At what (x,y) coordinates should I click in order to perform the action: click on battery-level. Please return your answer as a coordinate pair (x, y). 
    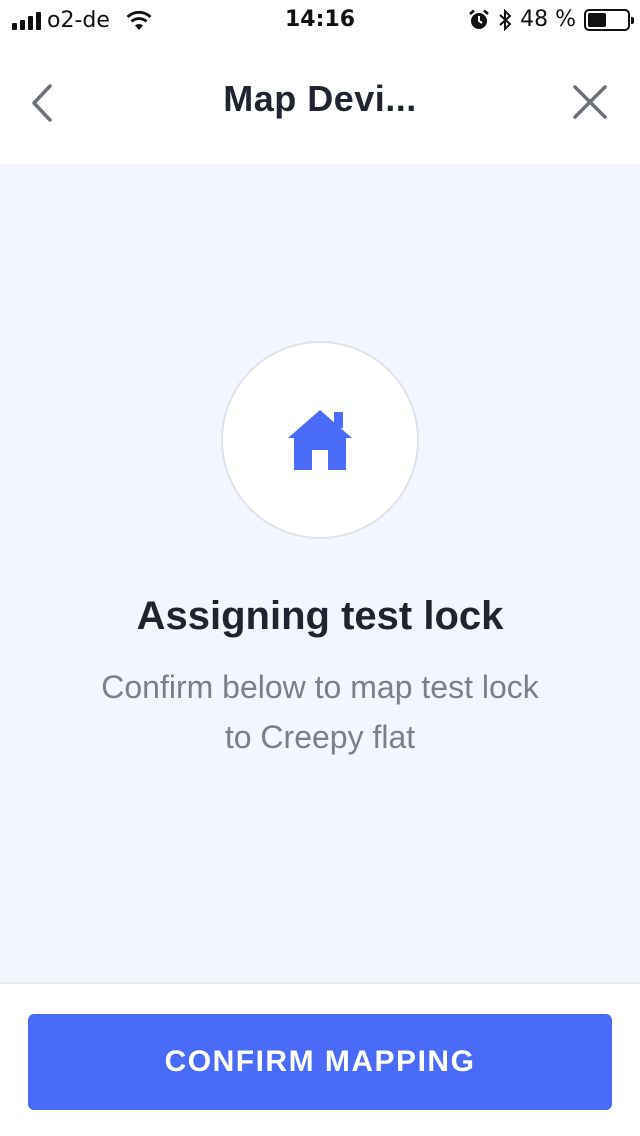
    Looking at the image, I should click on (597, 19).